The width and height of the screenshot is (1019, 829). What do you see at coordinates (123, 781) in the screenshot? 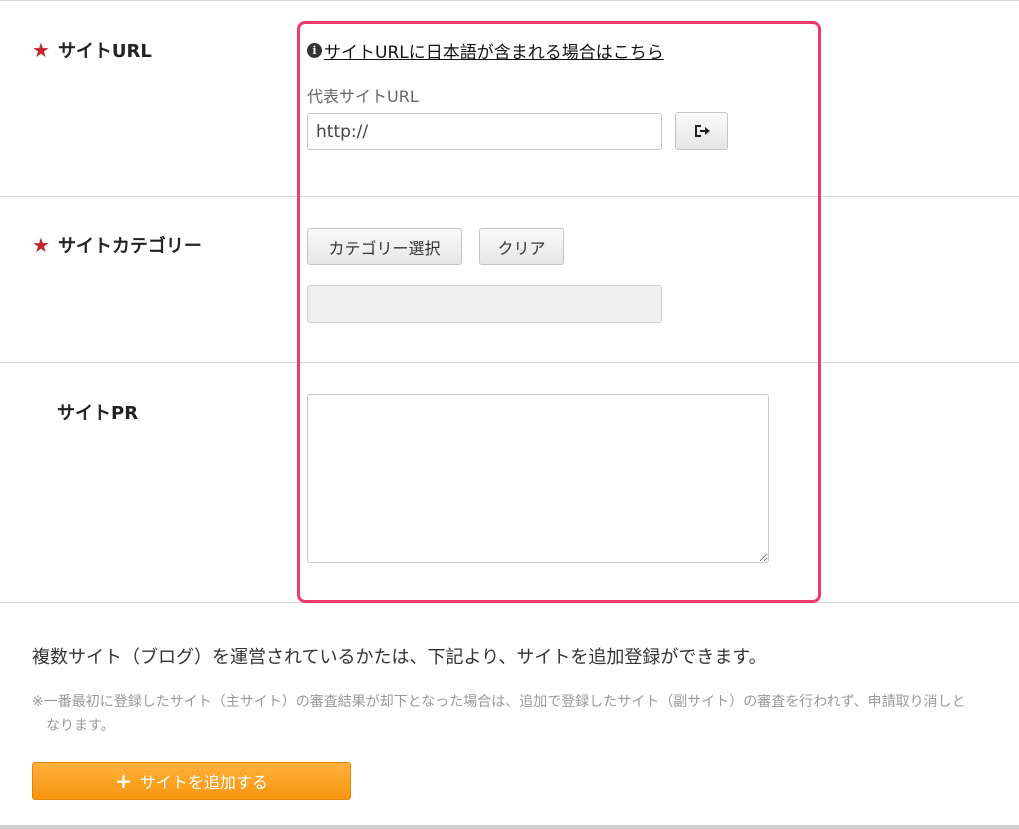
I see `plus-icon: +` at bounding box center [123, 781].